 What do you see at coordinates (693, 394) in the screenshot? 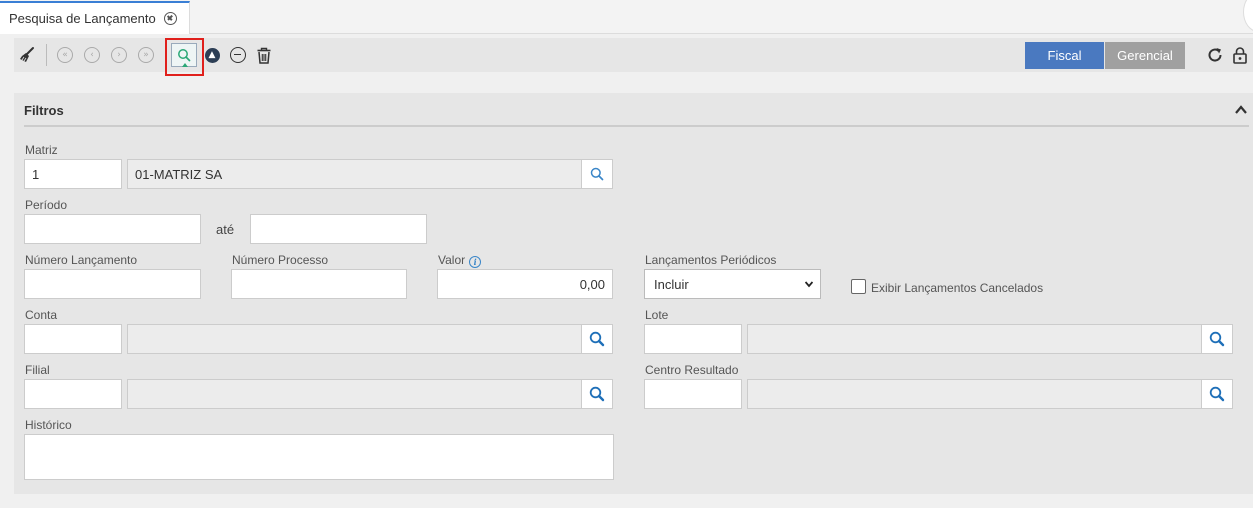
I see `centro-resultado-code-input` at bounding box center [693, 394].